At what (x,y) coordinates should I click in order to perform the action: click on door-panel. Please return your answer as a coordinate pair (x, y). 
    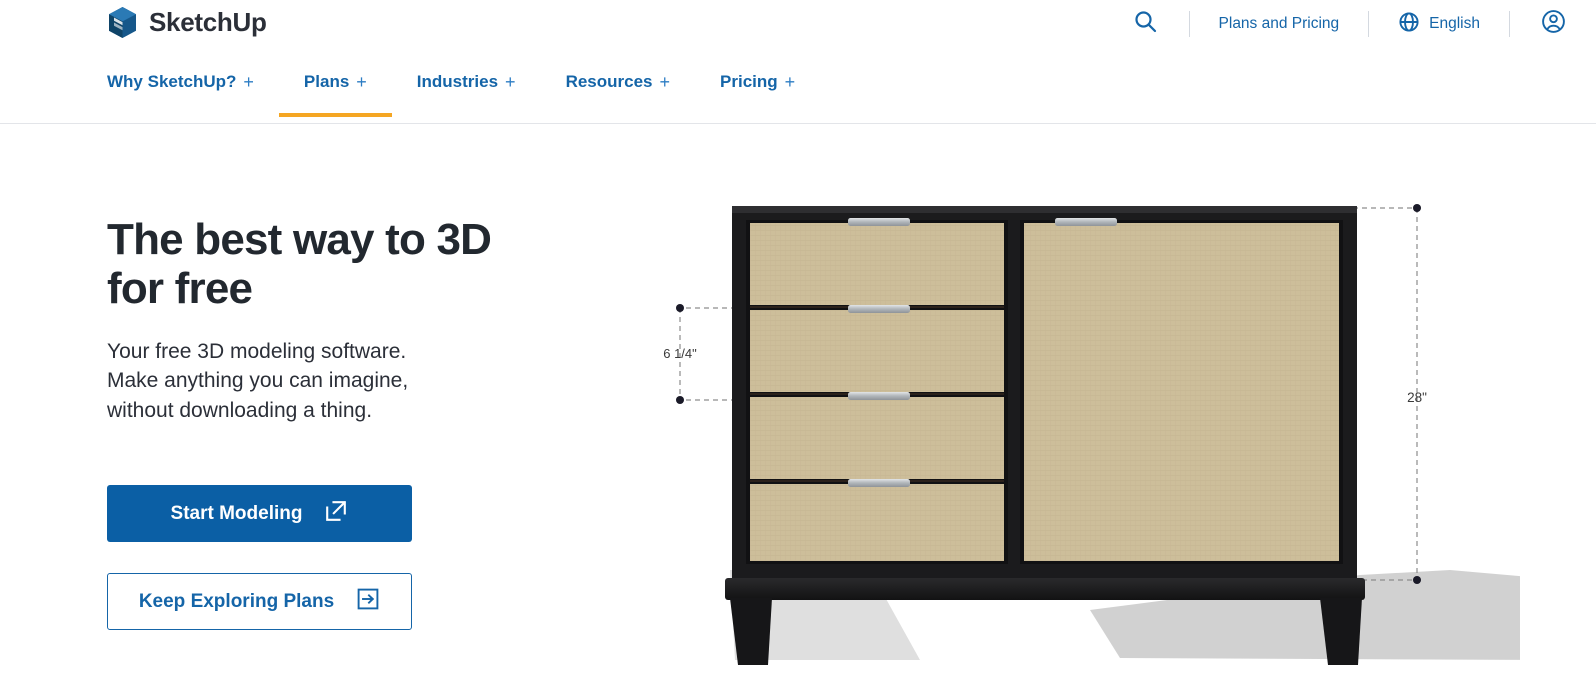
    Looking at the image, I should click on (1181, 392).